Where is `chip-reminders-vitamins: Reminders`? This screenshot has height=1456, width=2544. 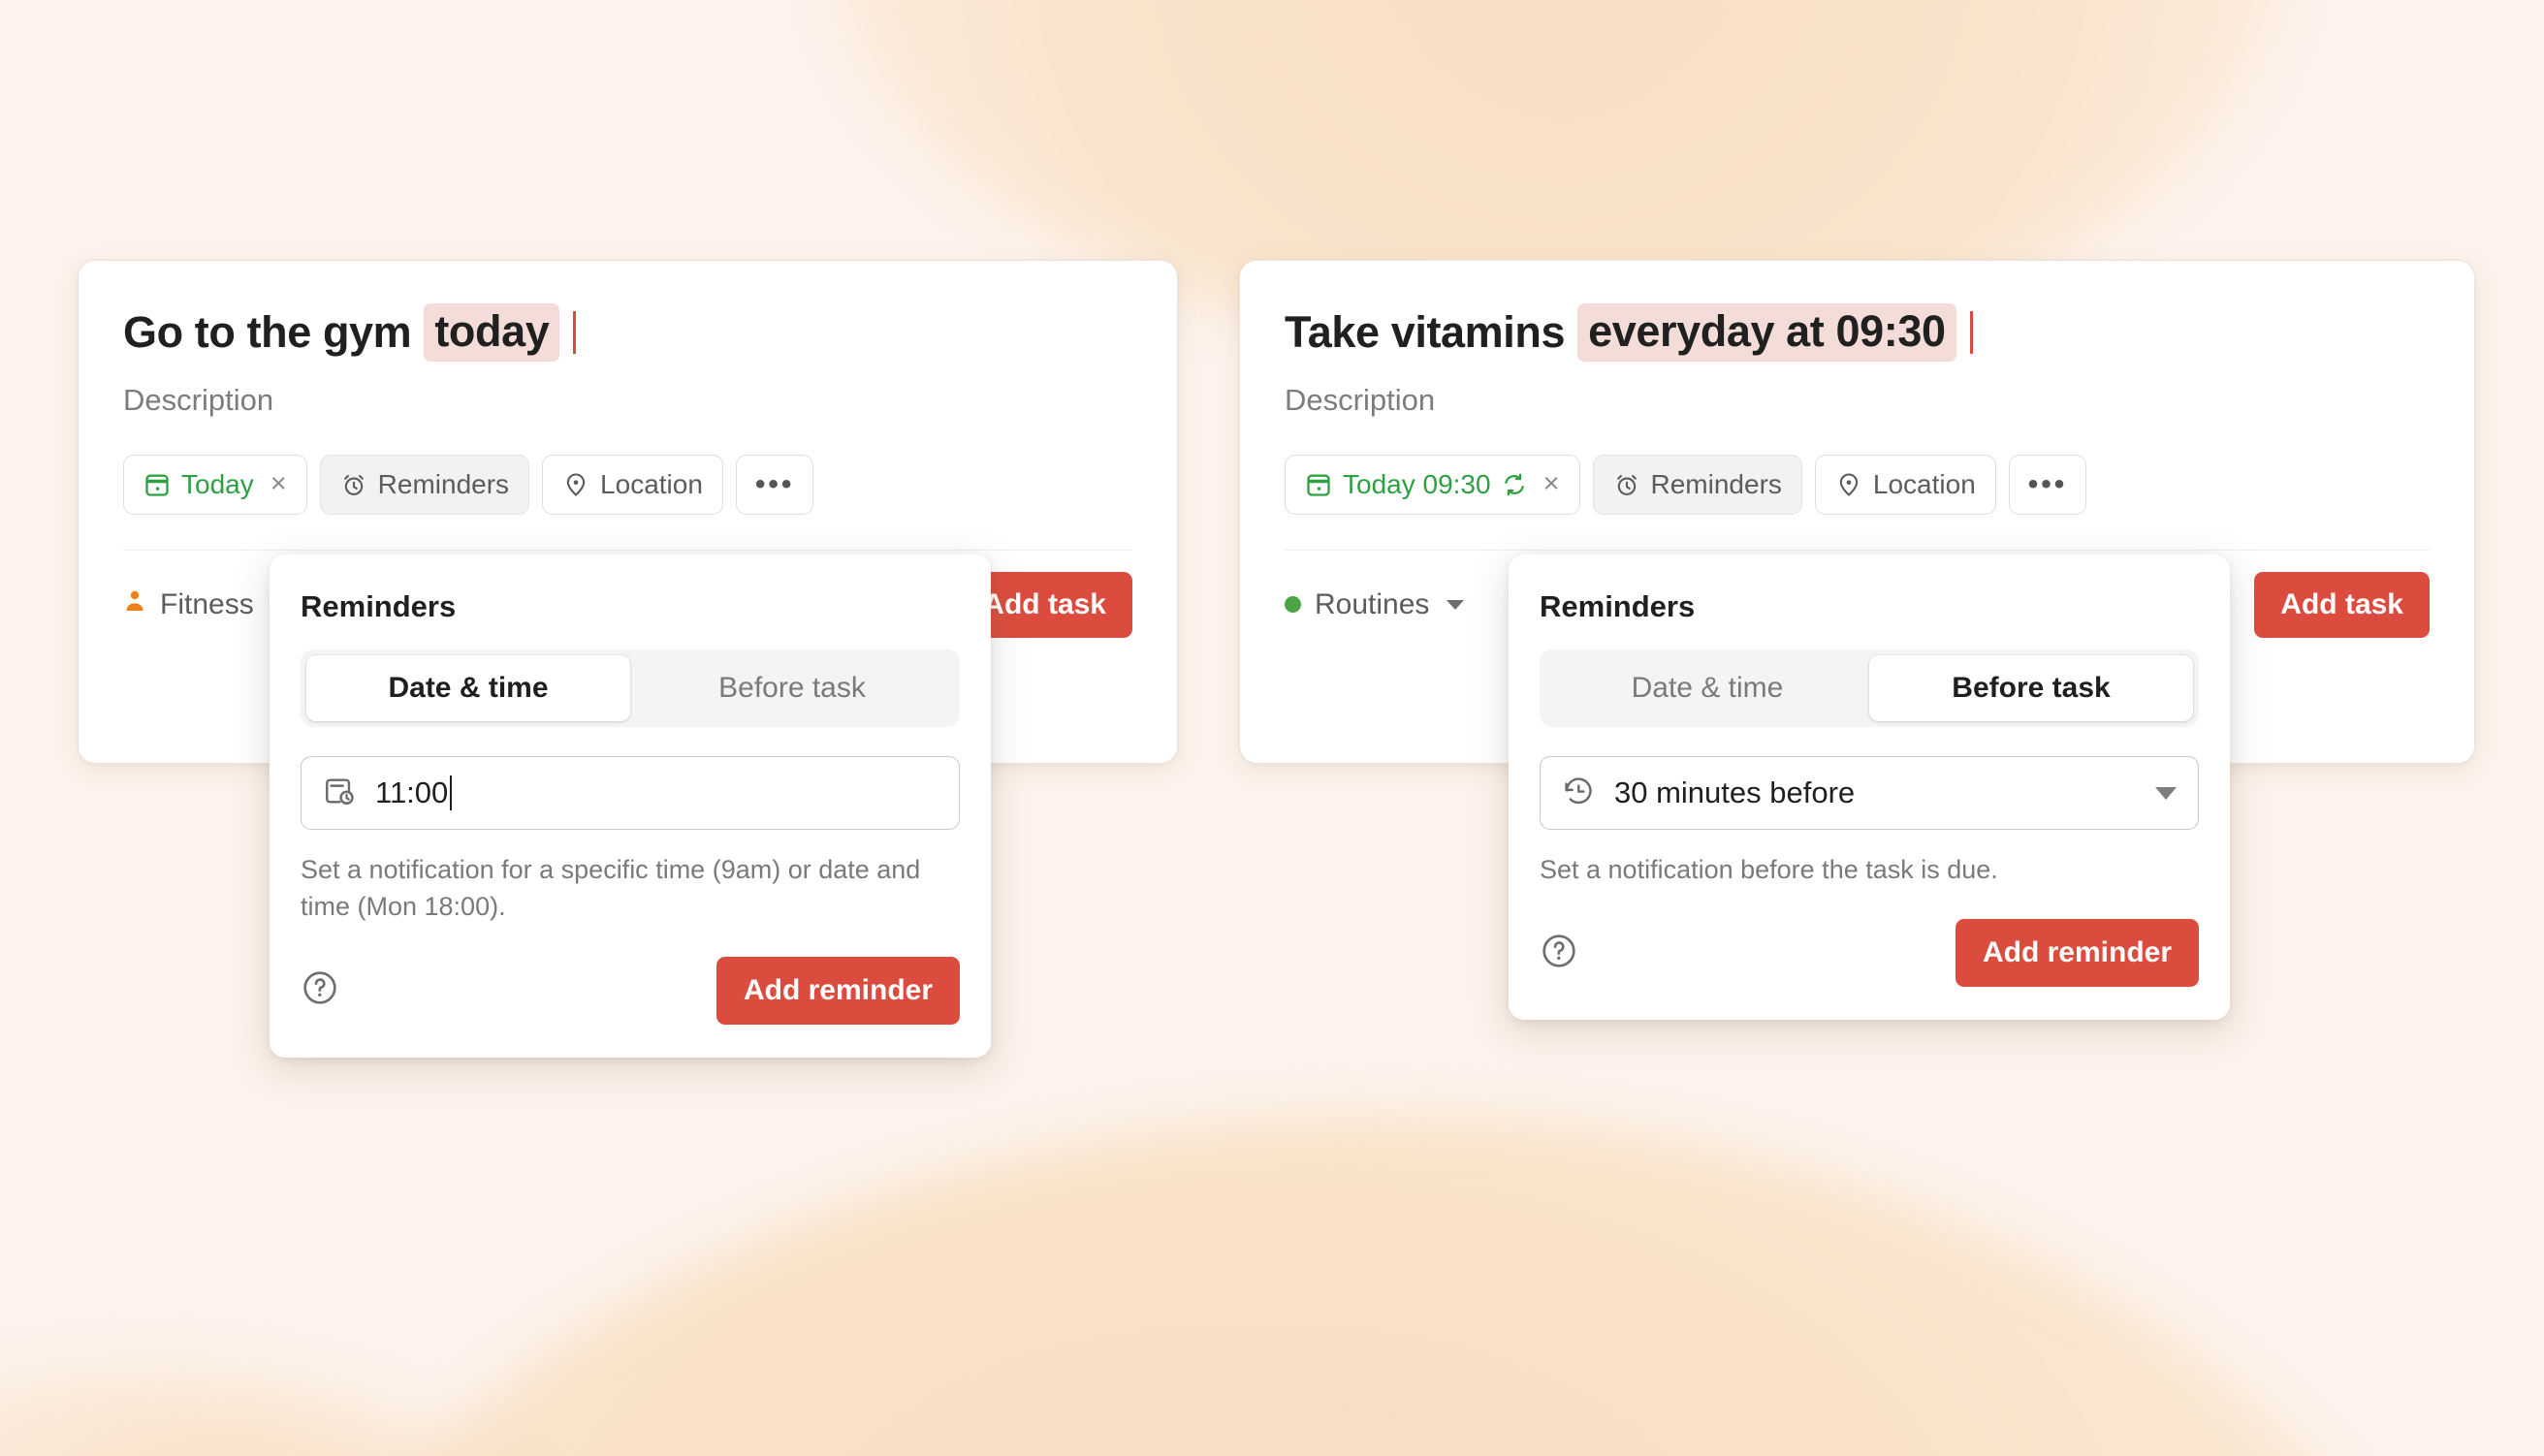 chip-reminders-vitamins: Reminders is located at coordinates (1697, 485).